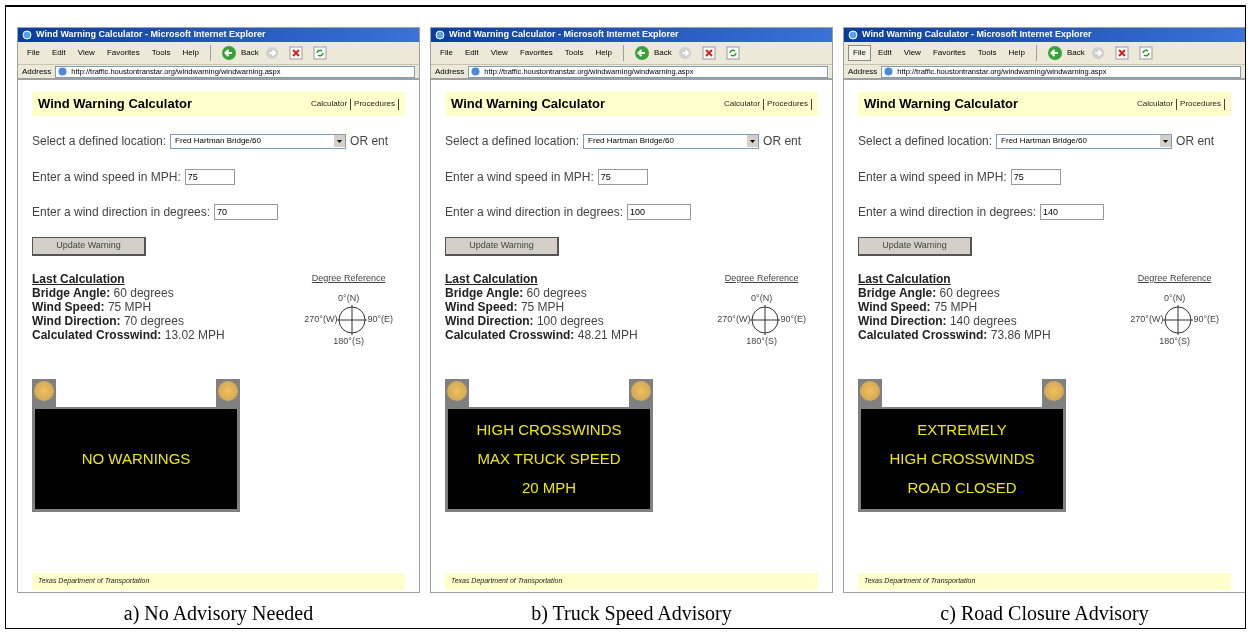 This screenshot has width=1251, height=636. What do you see at coordinates (954, 335) in the screenshot?
I see `result-line: Calculated Crosswind: 73.86 MPH` at bounding box center [954, 335].